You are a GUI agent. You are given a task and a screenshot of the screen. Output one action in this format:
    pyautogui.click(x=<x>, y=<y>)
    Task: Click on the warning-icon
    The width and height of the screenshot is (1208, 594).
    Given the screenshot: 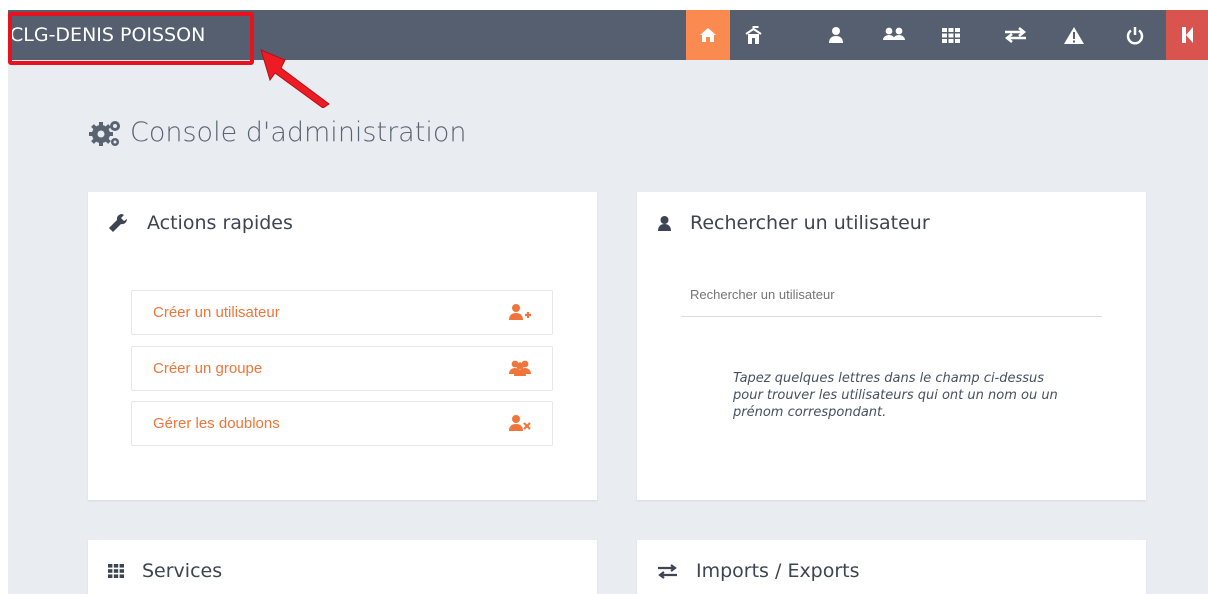 What is the action you would take?
    pyautogui.click(x=1074, y=35)
    